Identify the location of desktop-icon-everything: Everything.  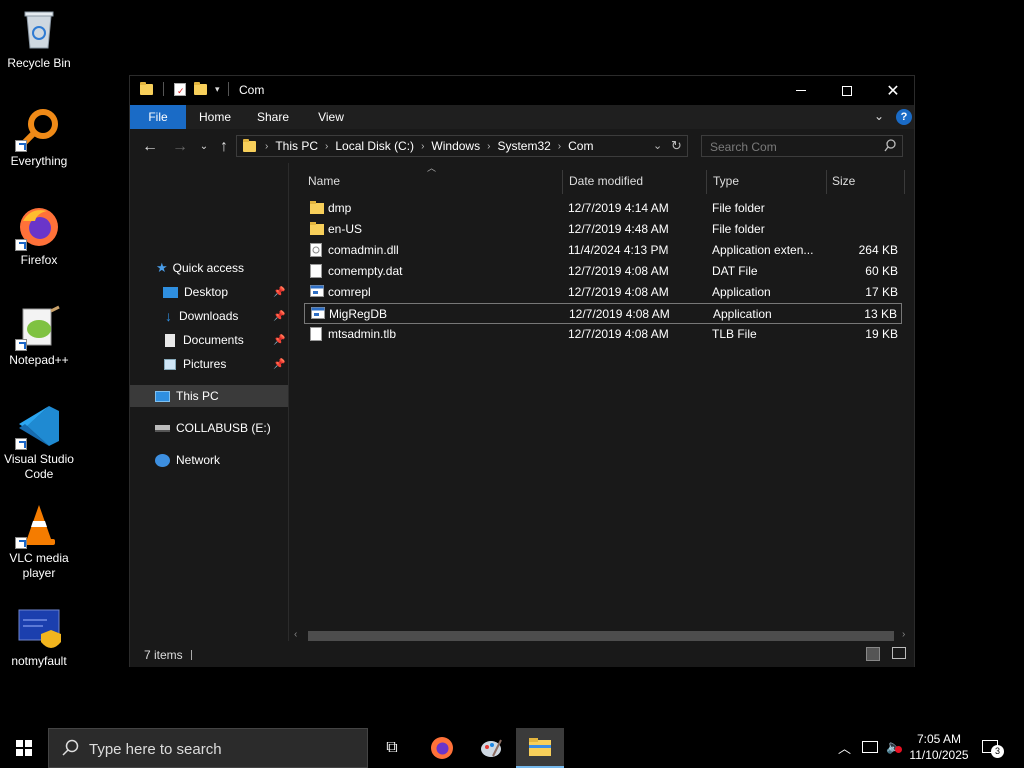
(39, 137).